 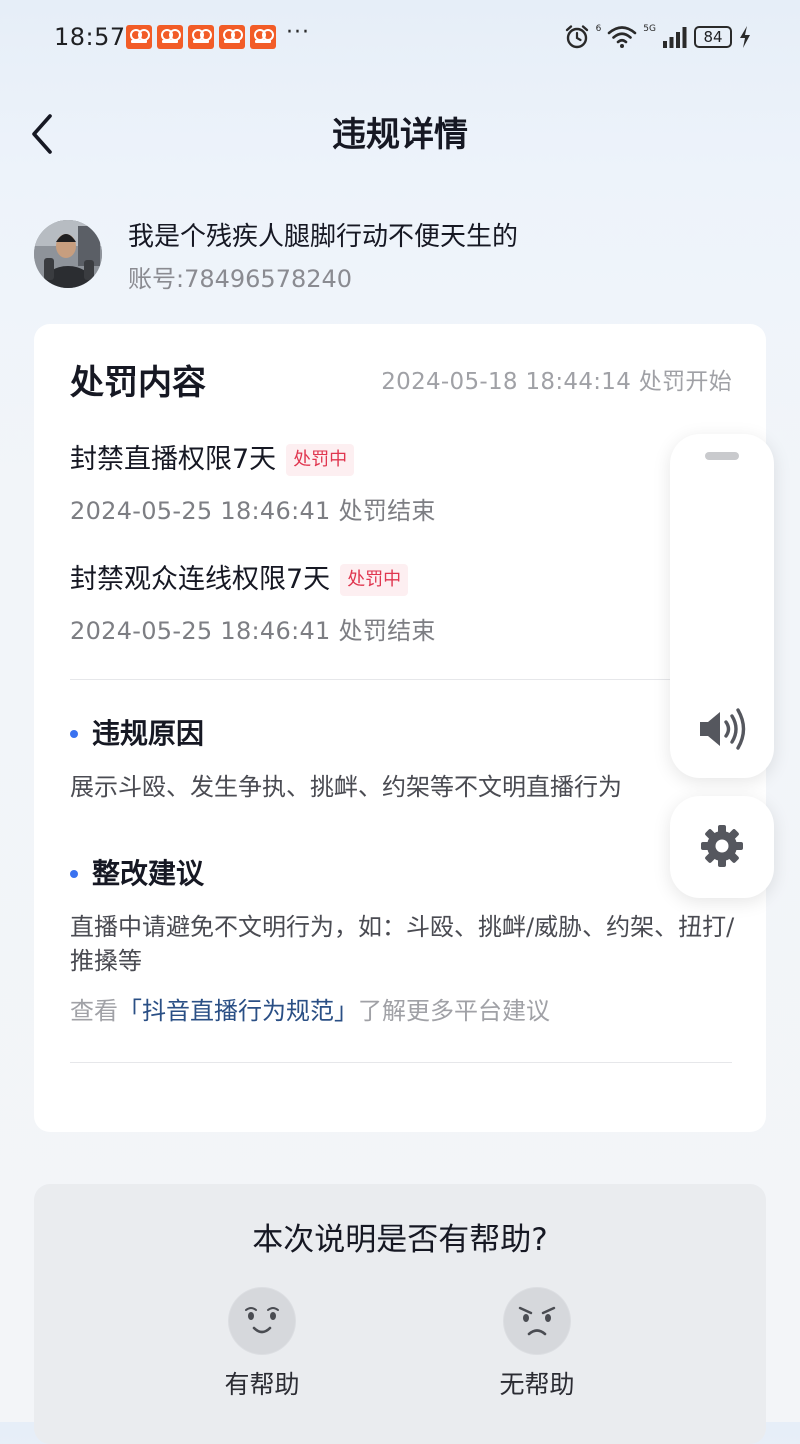 I want to click on penalty-item: 封禁直播权限7天 处罚中 2024-05-25 18:46:41 处罚结束, so click(x=390, y=484).